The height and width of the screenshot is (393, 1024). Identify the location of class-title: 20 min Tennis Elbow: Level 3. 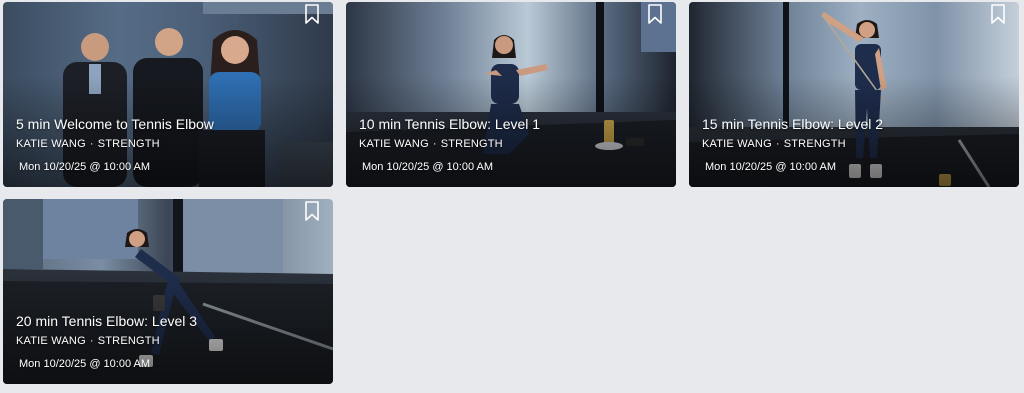
(107, 321).